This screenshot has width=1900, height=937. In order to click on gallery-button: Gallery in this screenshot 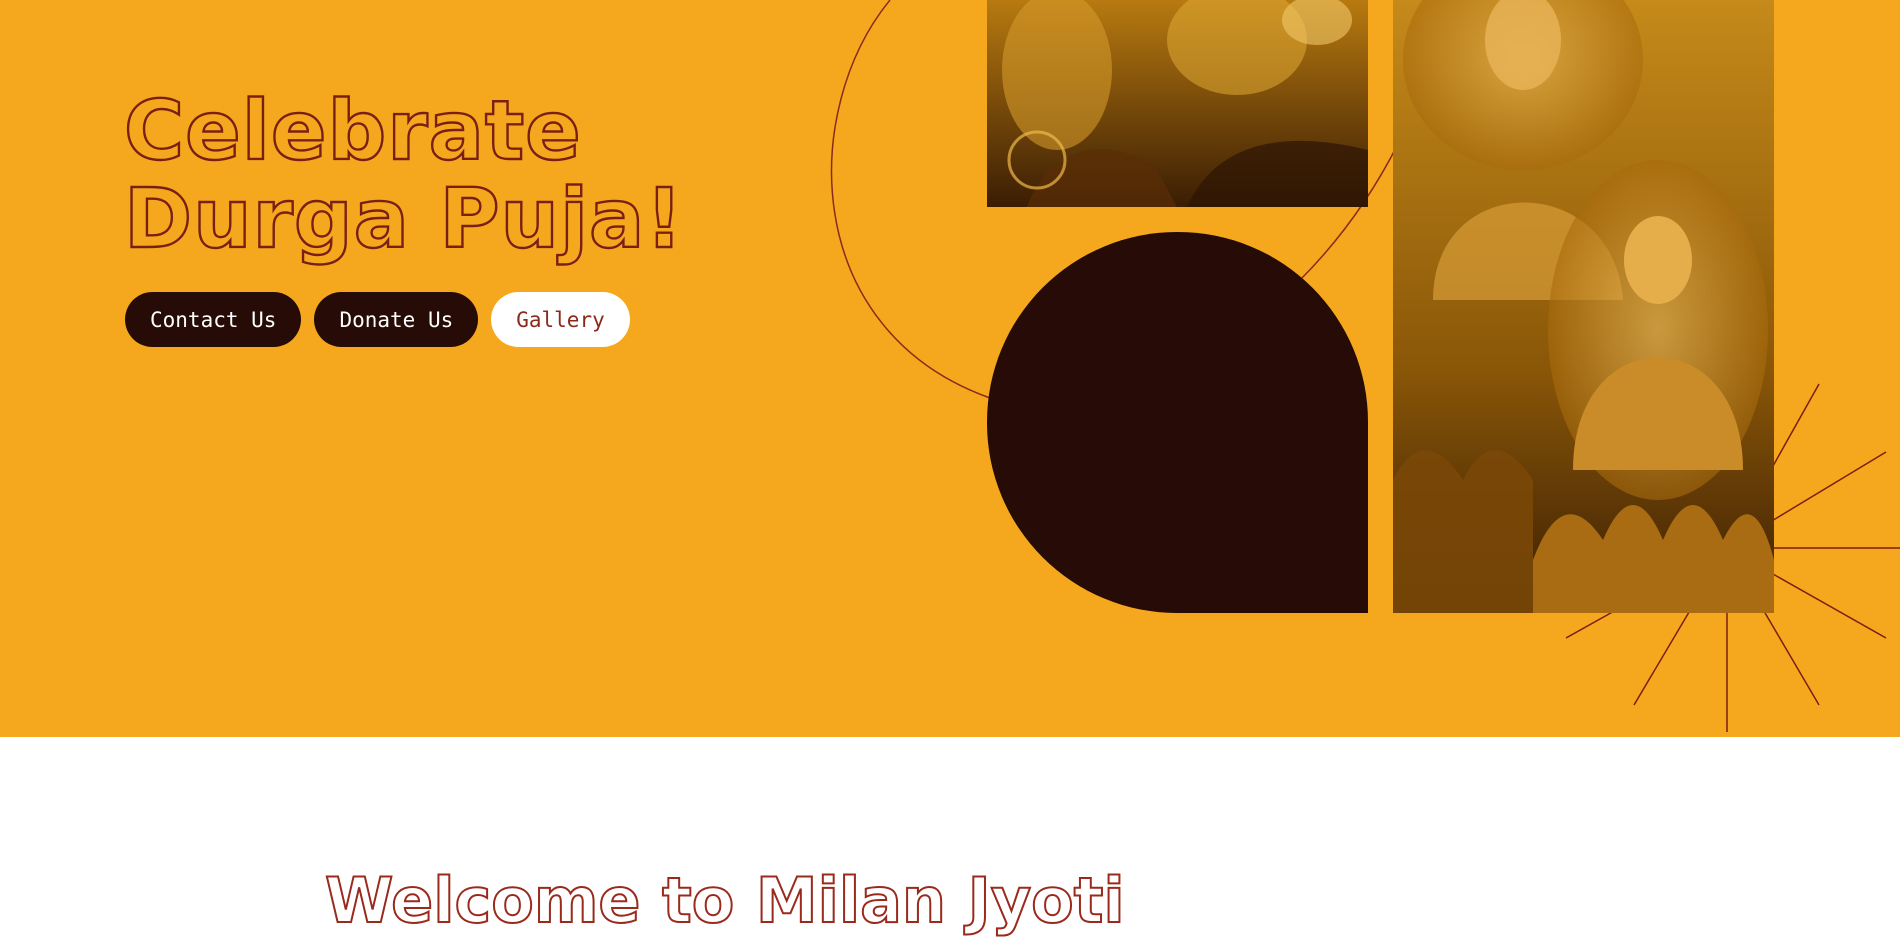, I will do `click(560, 319)`.